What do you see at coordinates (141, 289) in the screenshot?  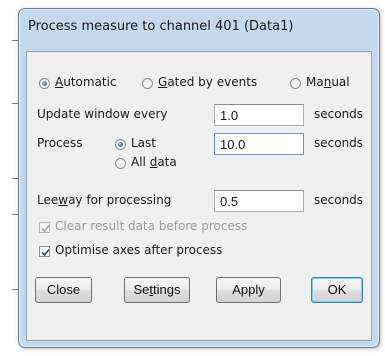 I see `settings-label-start: Se` at bounding box center [141, 289].